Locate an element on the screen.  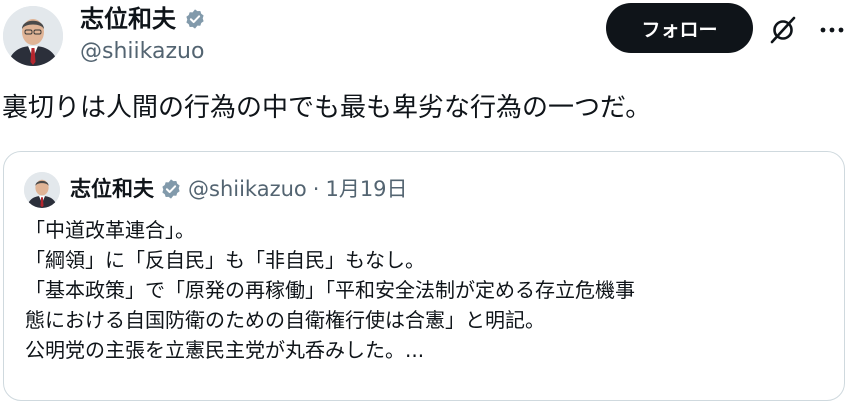
quoted-handle: @shiikazuo is located at coordinates (247, 189).